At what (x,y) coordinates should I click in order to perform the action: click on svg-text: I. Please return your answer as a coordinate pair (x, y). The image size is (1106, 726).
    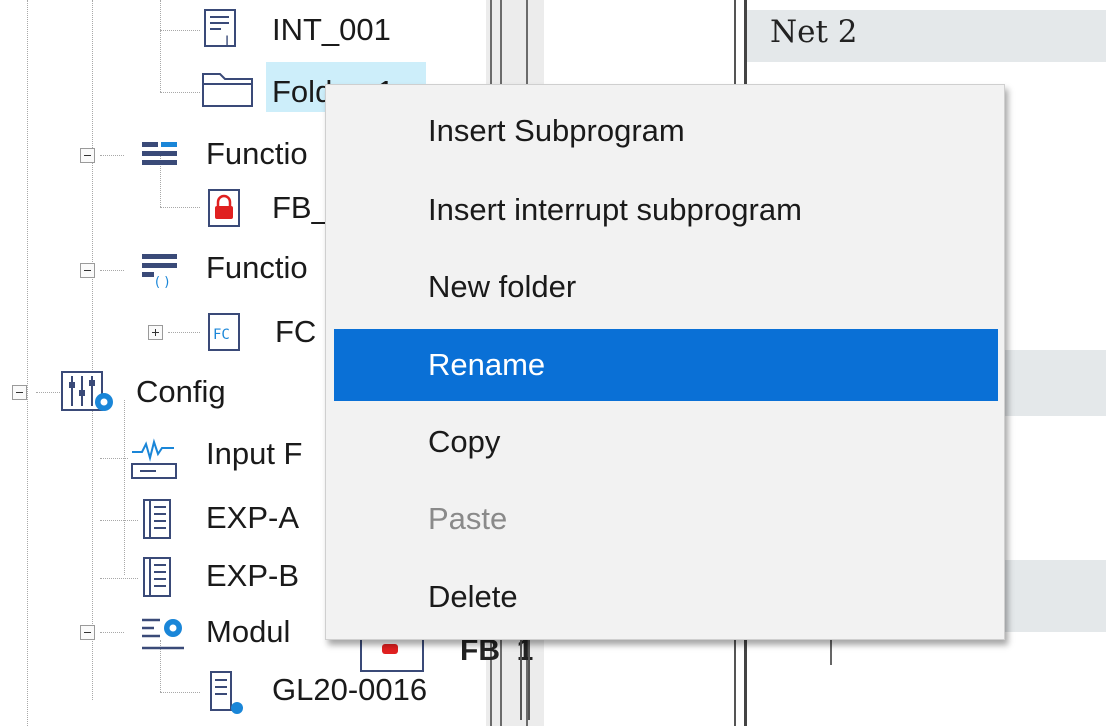
    Looking at the image, I should click on (227, 42).